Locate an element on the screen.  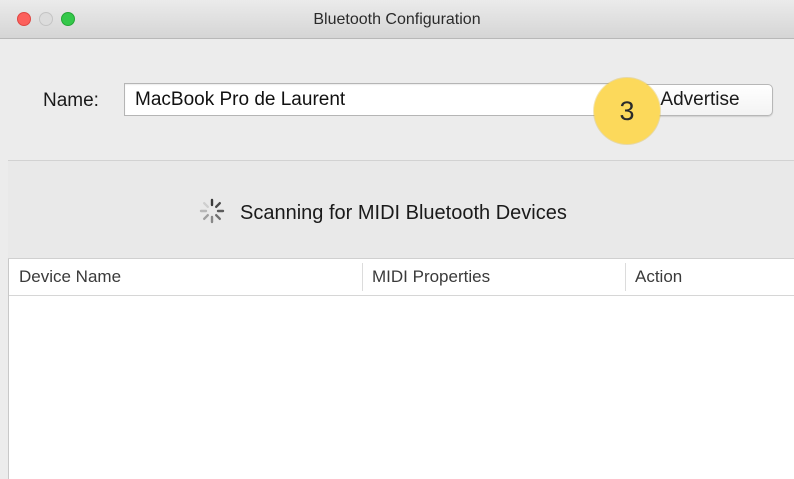
column-header-device-name: Device Name is located at coordinates (189, 277).